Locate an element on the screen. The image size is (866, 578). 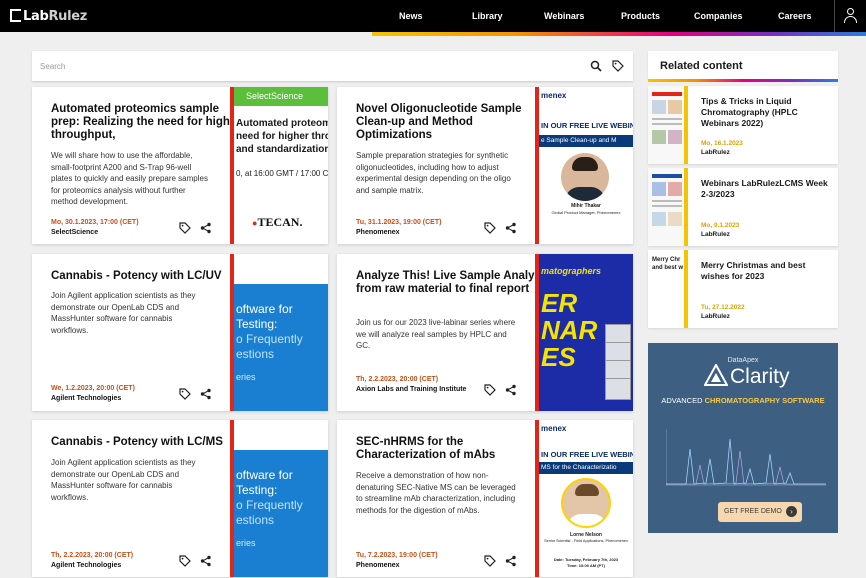
card-date: We, 1.2.2023, 20:00 (CET) is located at coordinates (93, 388).